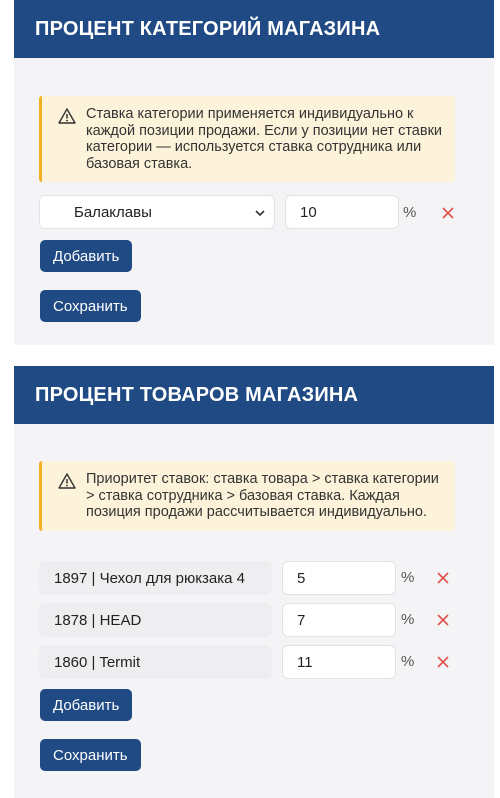 This screenshot has height=798, width=500. What do you see at coordinates (339, 620) in the screenshot?
I see `product-percent-input: 7` at bounding box center [339, 620].